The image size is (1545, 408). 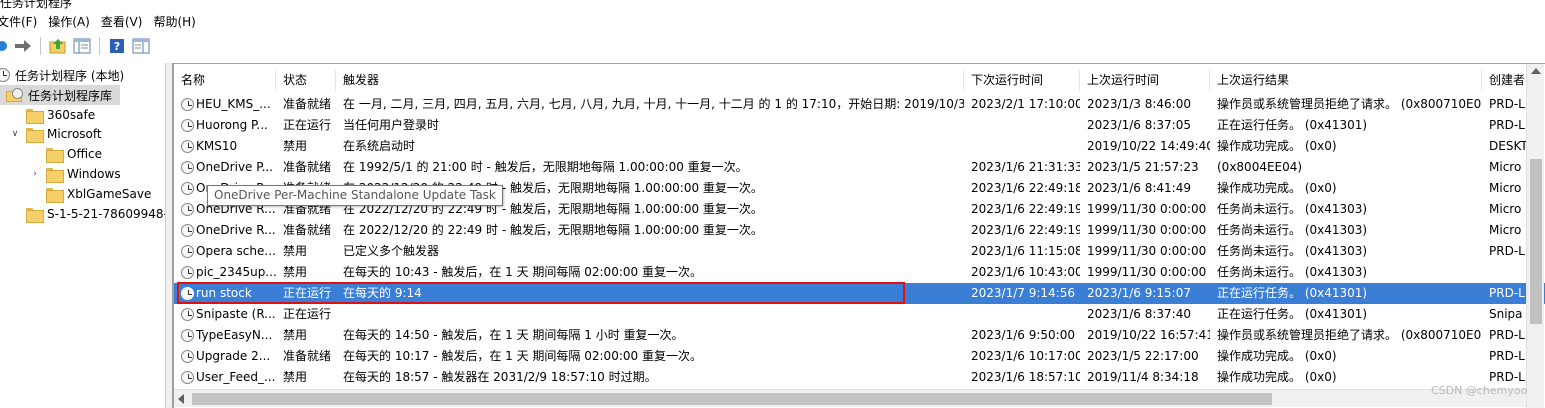 I want to click on tree-item-label: 任务计划程序 (本地), so click(x=70, y=75).